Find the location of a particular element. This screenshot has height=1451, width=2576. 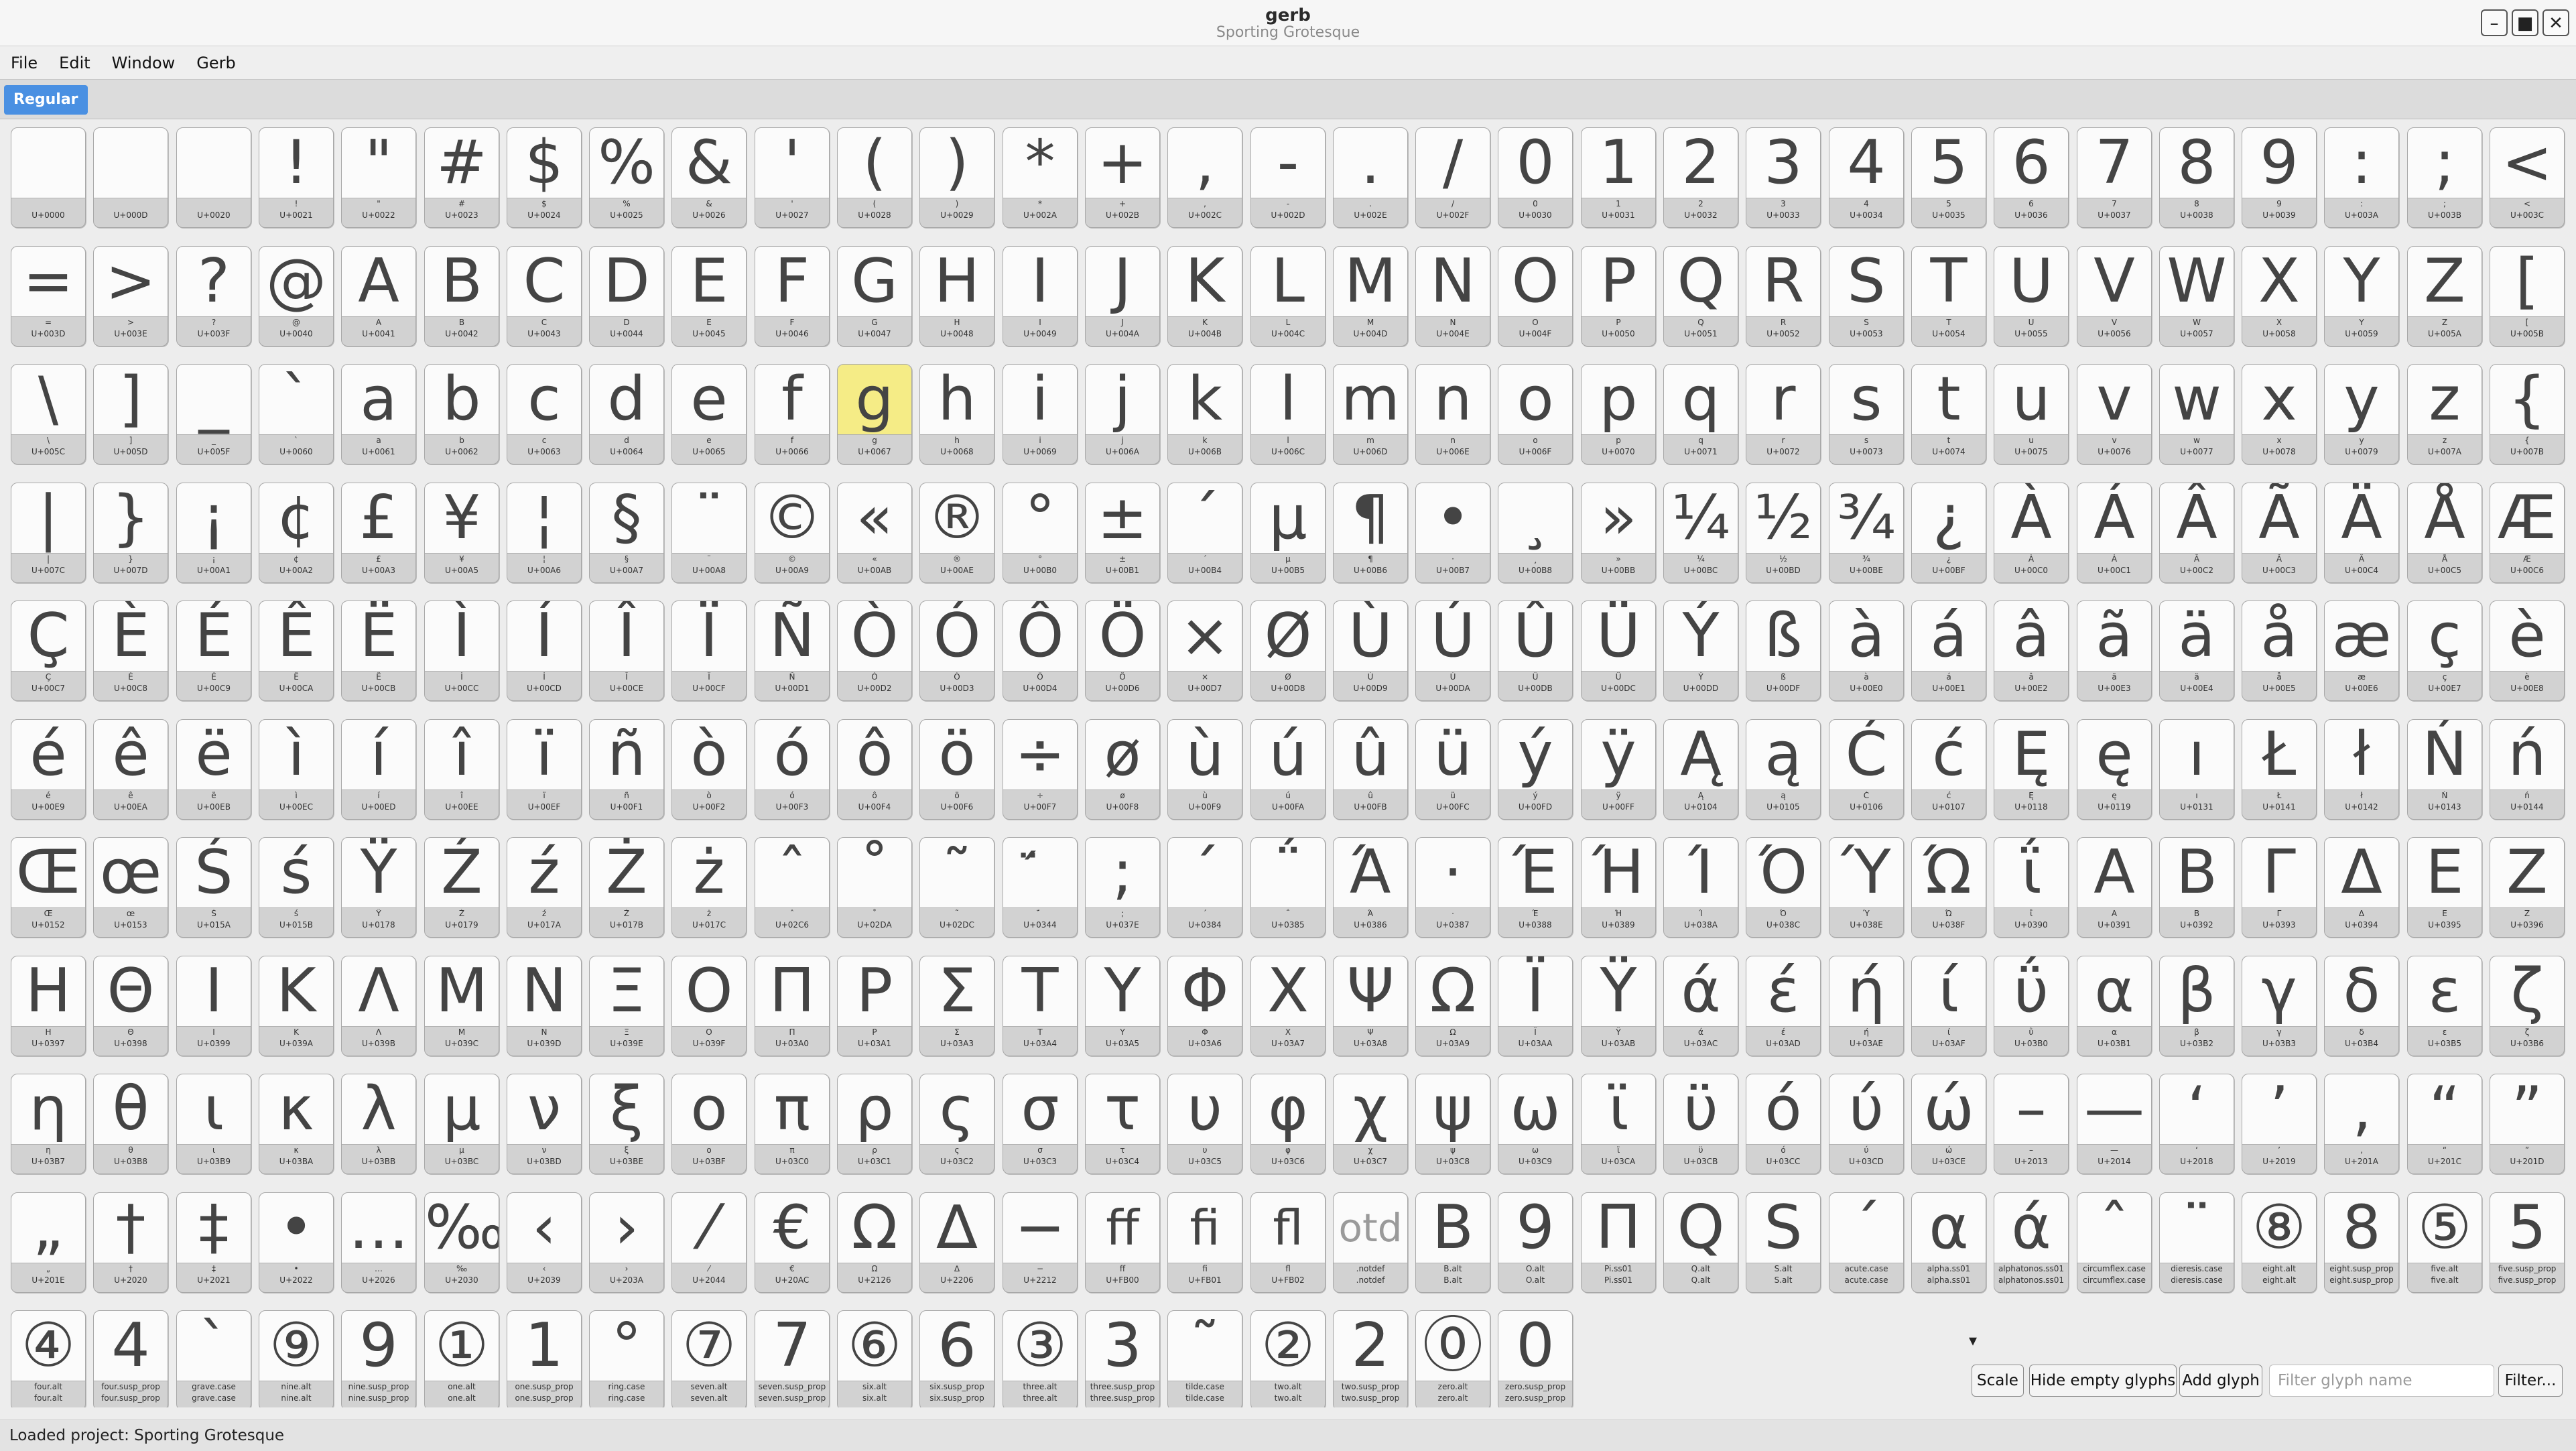

glyph-cell: »» U+00BB is located at coordinates (1618, 533).